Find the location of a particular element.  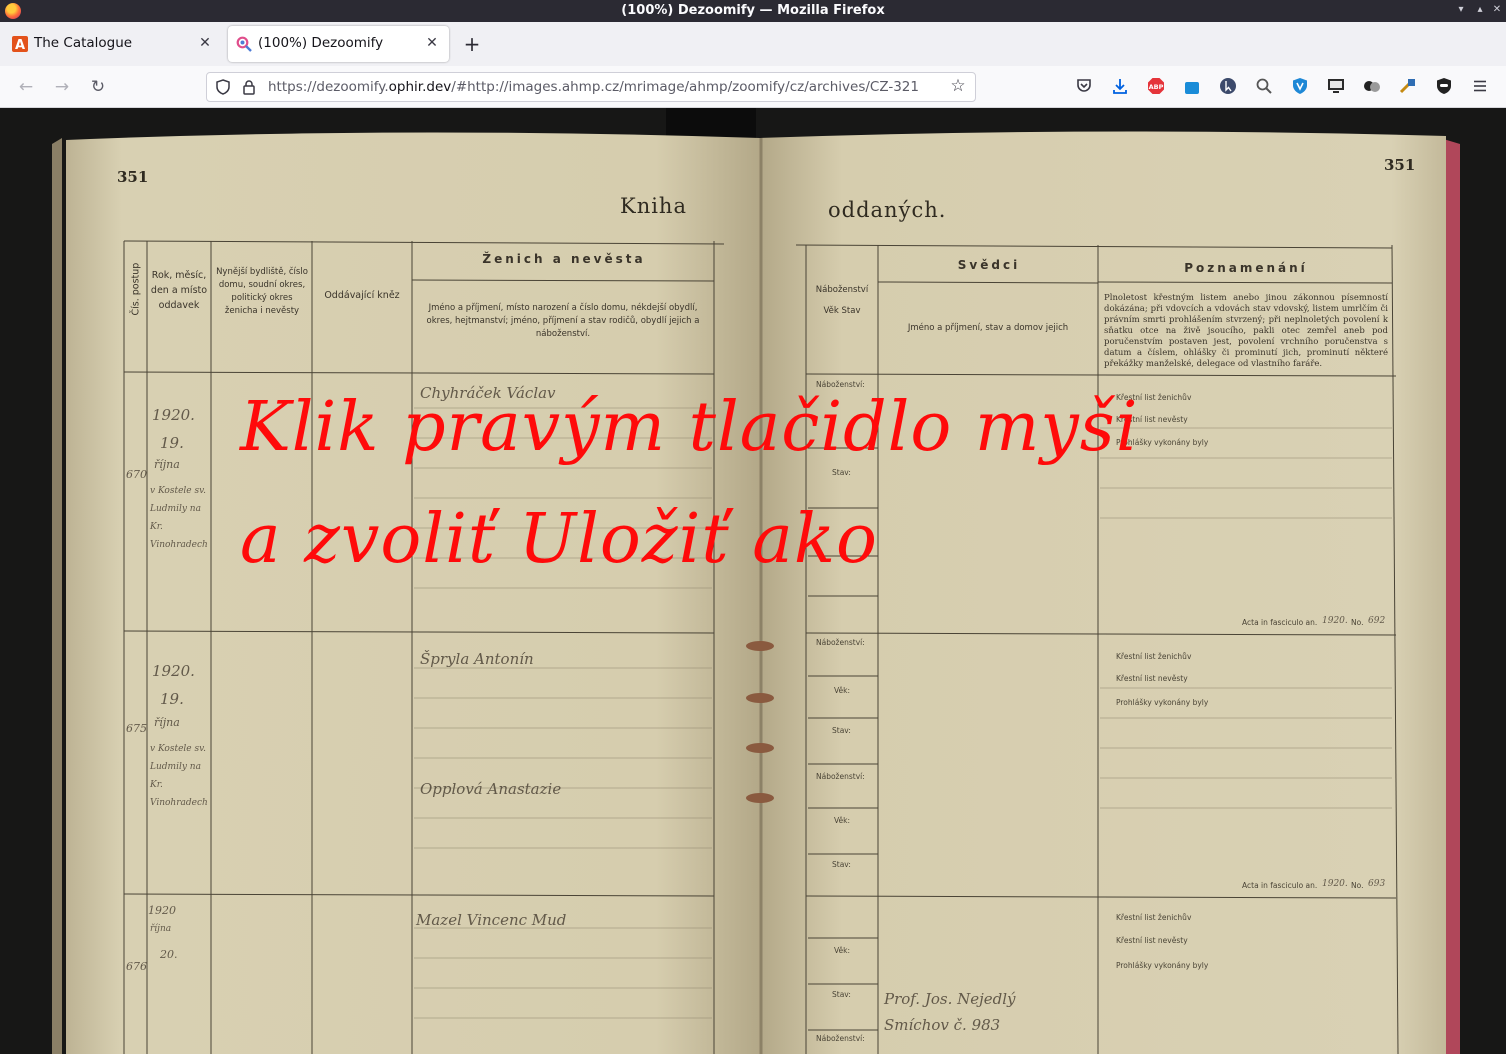

header-religion: Náboženství Věk Stav is located at coordinates (842, 300).